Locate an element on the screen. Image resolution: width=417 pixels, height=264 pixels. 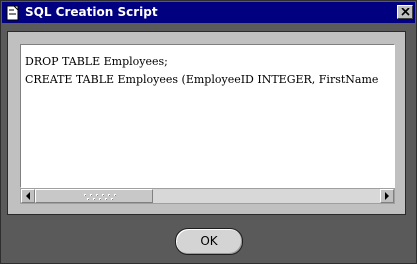
ok-button: OK is located at coordinates (209, 241).